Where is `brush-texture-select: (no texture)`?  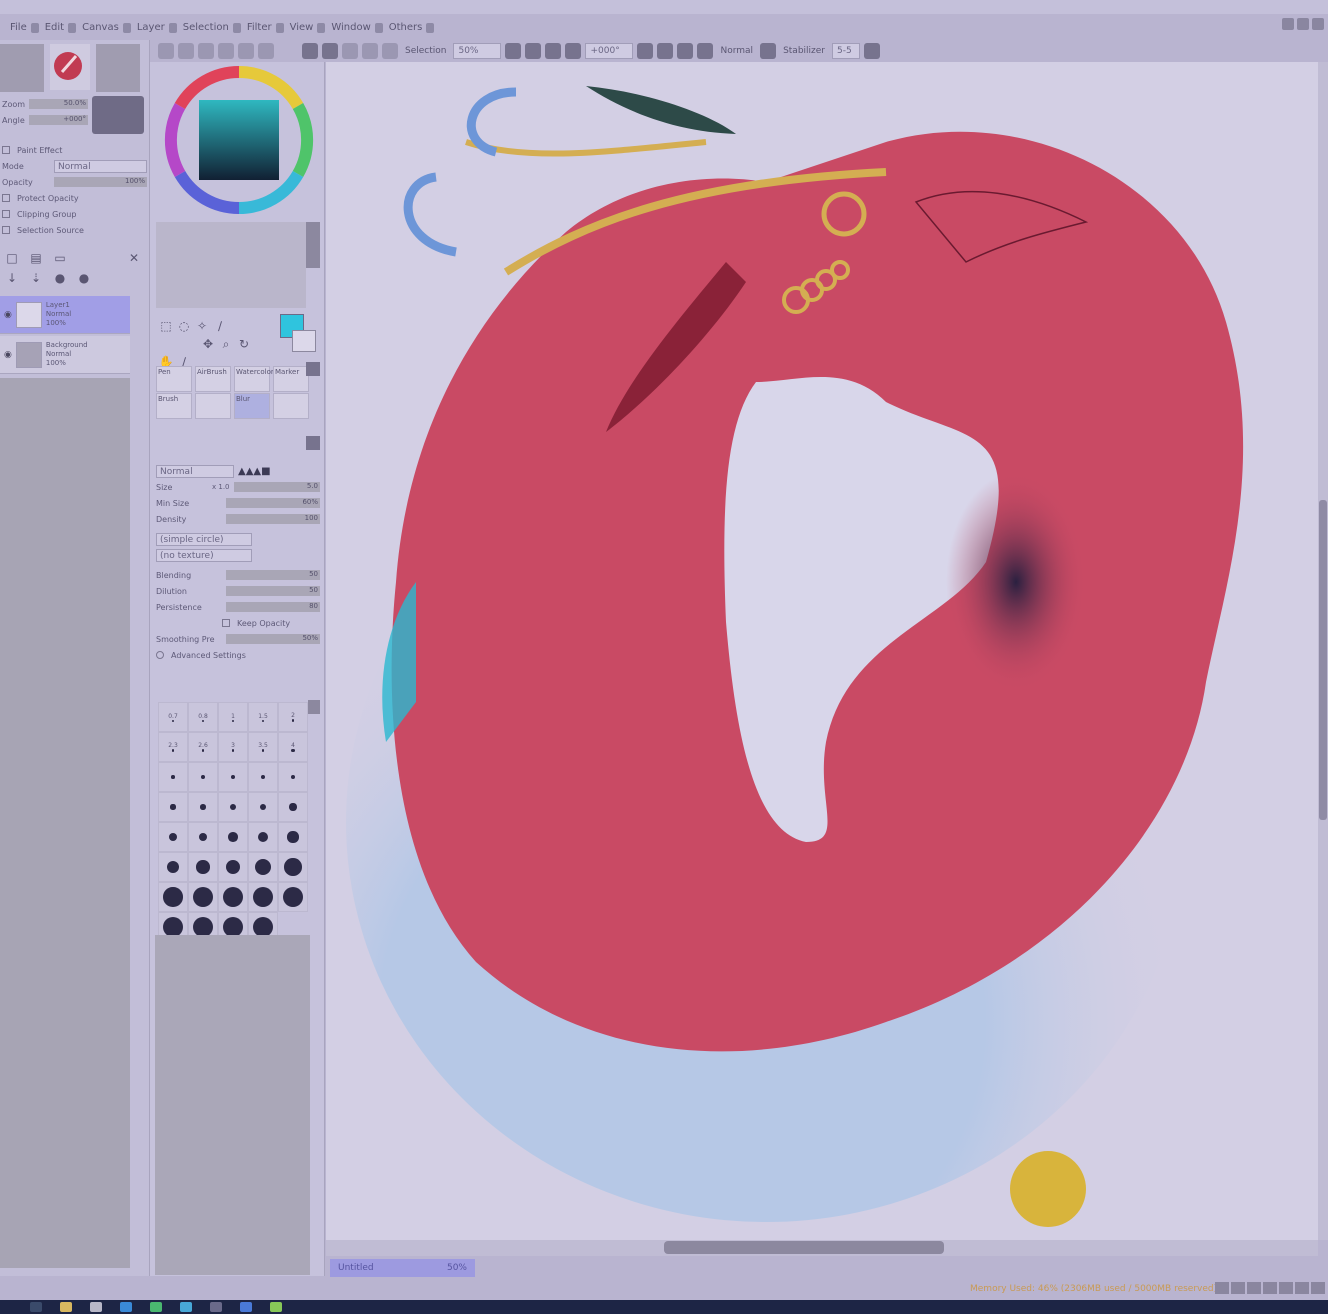
brush-texture-select: (no texture) is located at coordinates (204, 555).